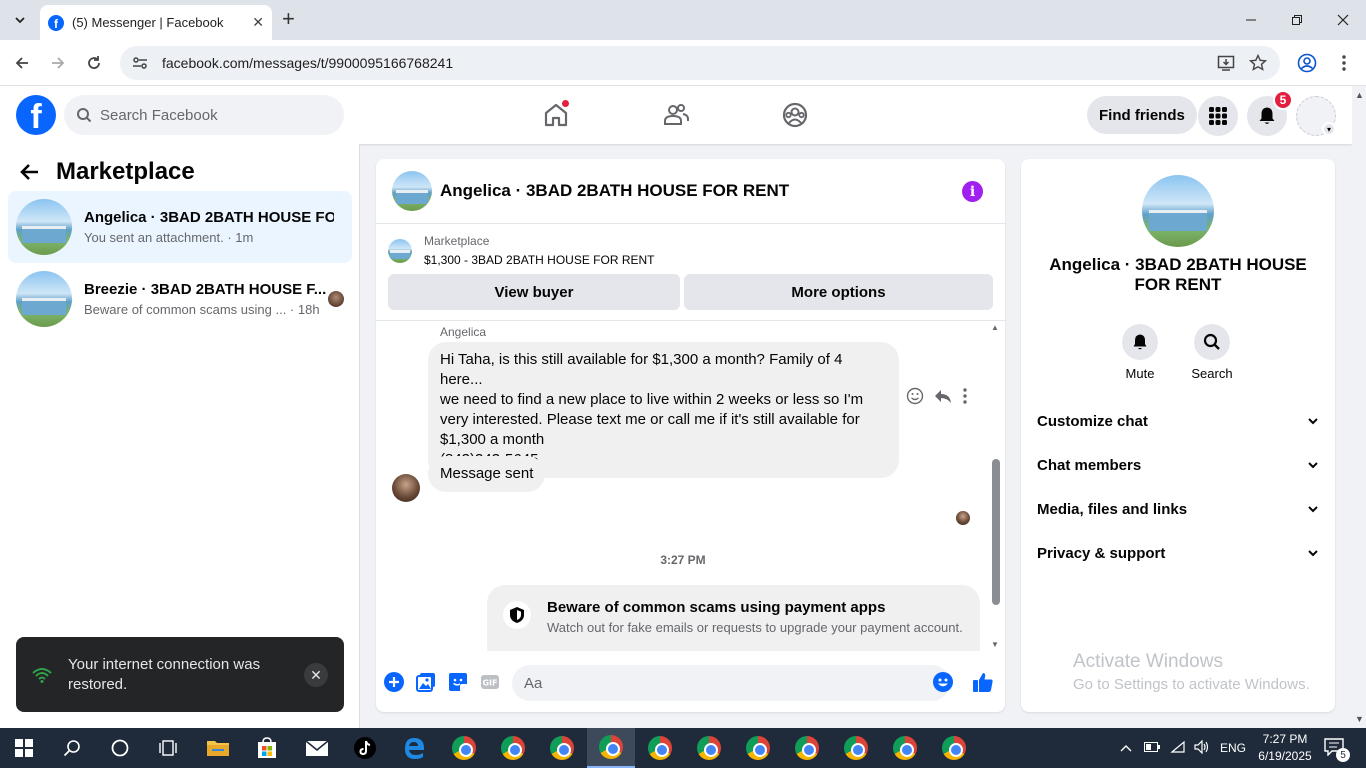 The height and width of the screenshot is (768, 1366). I want to click on bookmark-button, so click(1258, 63).